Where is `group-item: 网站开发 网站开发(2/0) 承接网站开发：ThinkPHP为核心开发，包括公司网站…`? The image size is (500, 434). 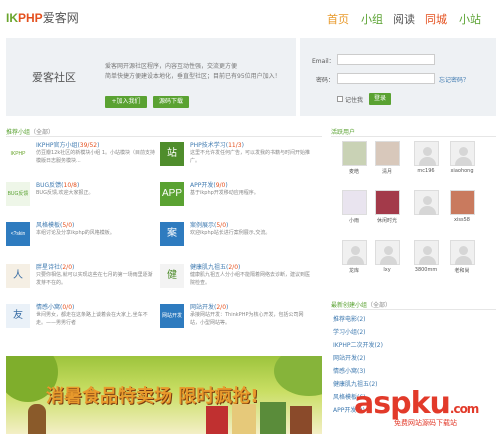
group-item: 网站开发 网站开发(2/0) 承接网站开发：ThinkPHP为核心开发，包括公司网站… is located at coordinates (237, 321).